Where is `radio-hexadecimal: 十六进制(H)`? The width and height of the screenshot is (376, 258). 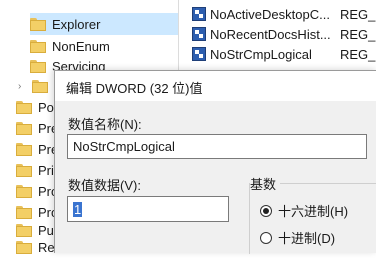 radio-hexadecimal: 十六进制(H) is located at coordinates (304, 210).